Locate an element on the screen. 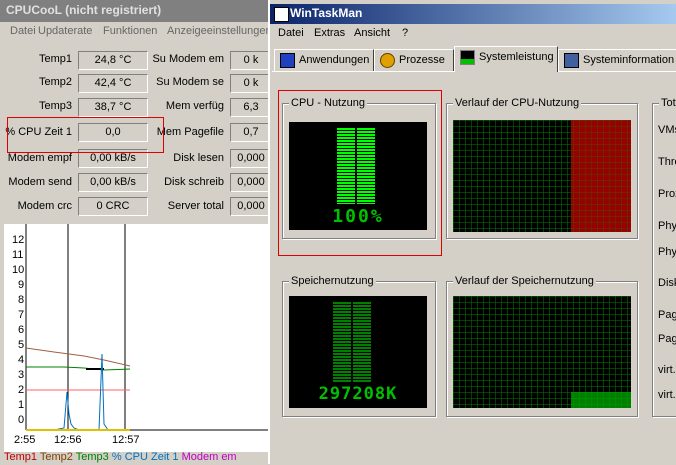 The height and width of the screenshot is (465, 676). tab-label: Systeminformation is located at coordinates (629, 60).